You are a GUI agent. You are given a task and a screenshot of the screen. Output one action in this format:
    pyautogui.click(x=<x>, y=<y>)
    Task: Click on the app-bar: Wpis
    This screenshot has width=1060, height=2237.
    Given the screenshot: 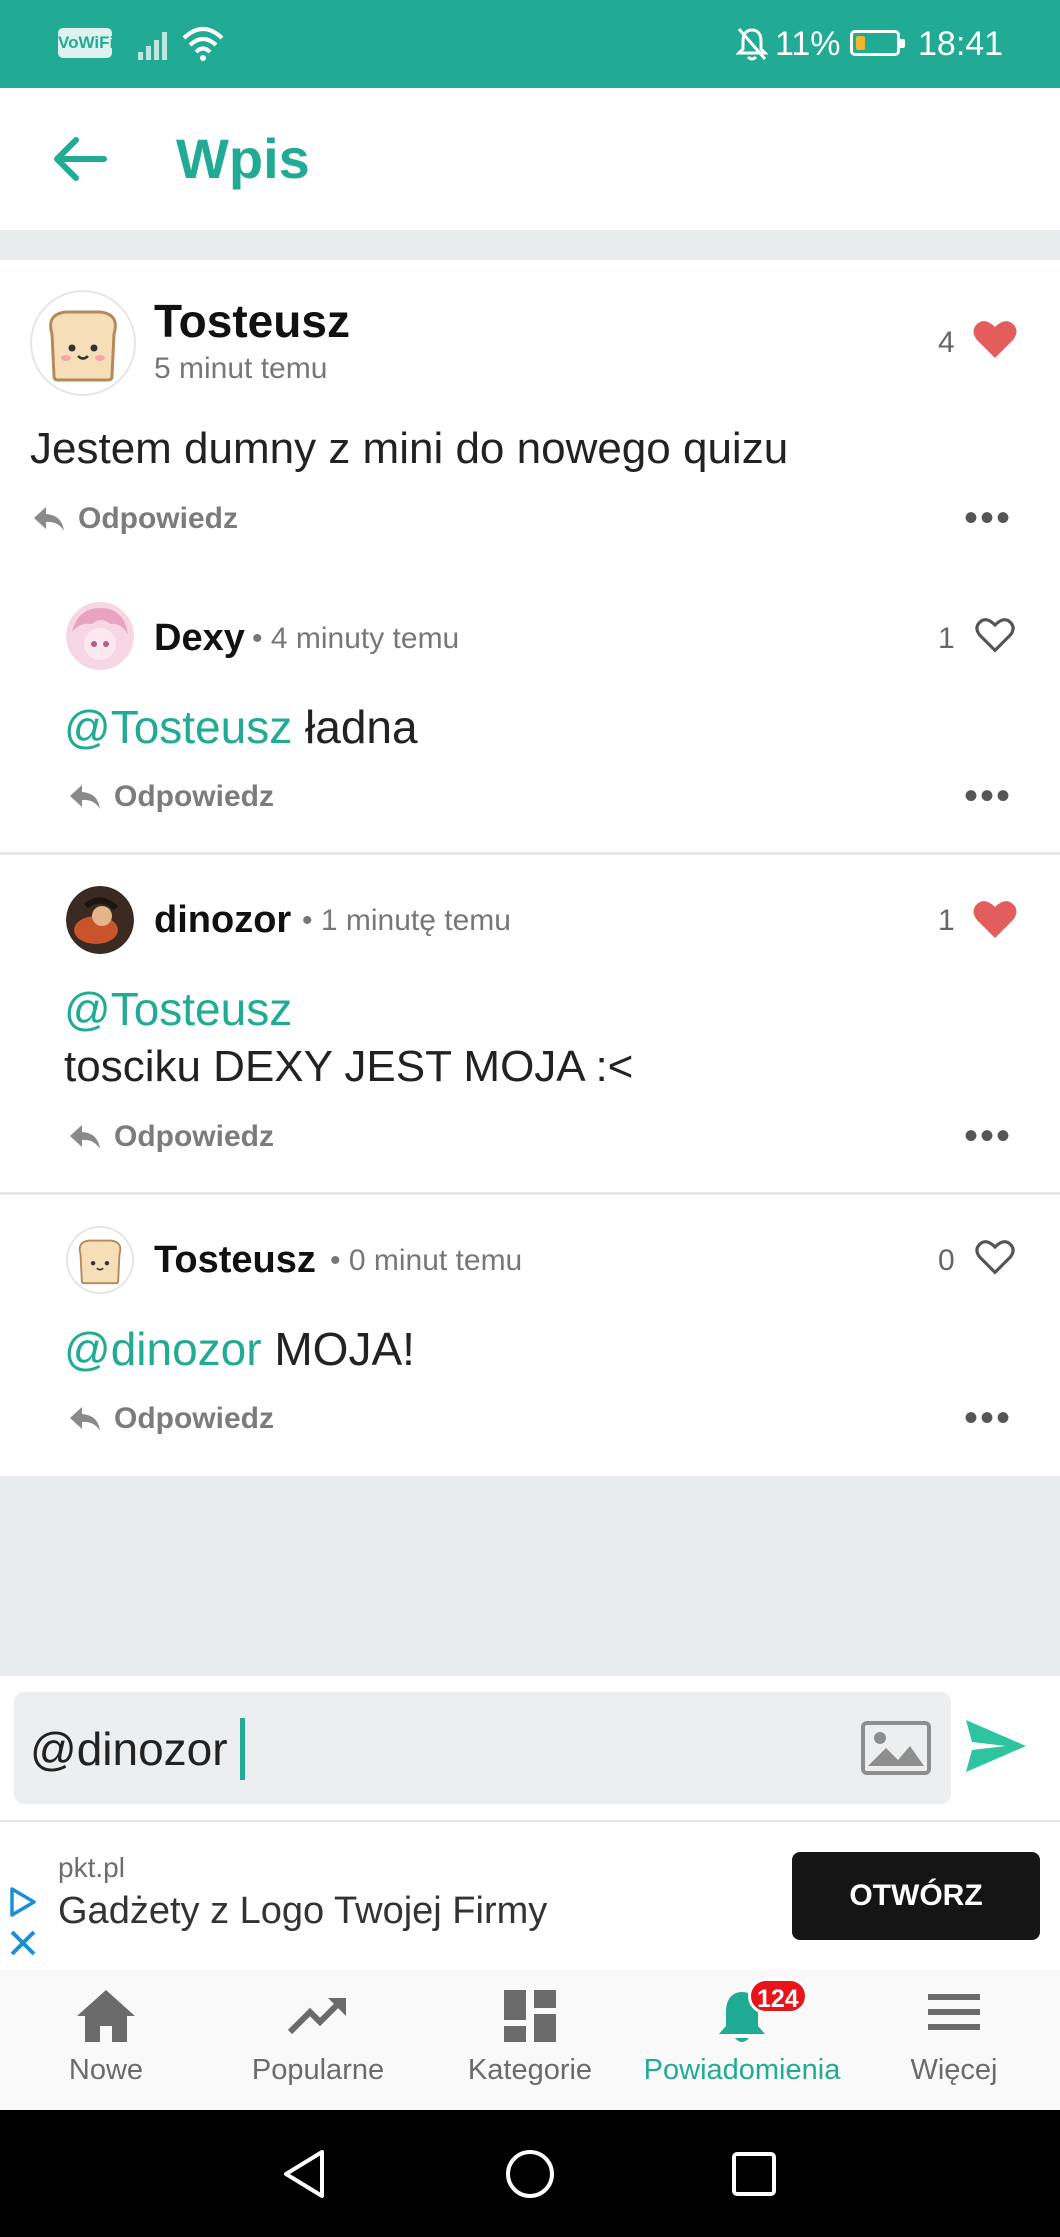 What is the action you would take?
    pyautogui.click(x=530, y=159)
    